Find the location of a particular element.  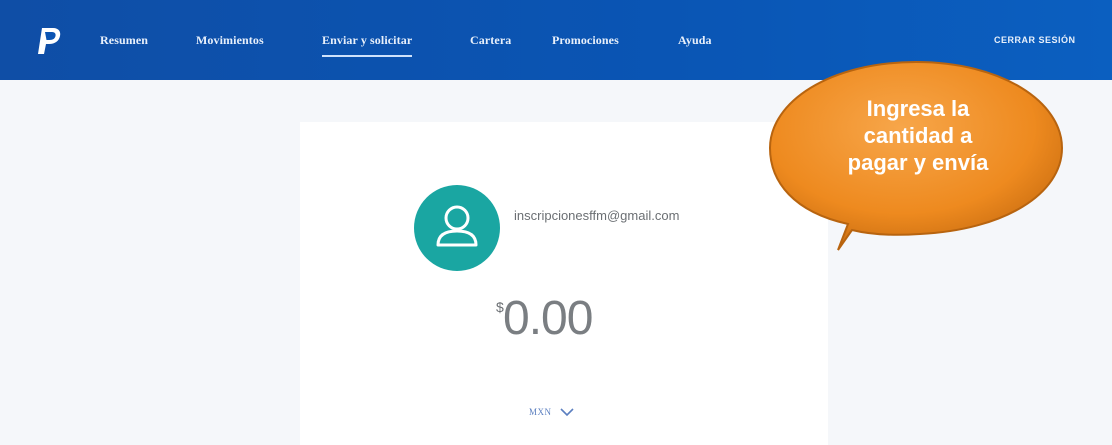

chevron-down-icon is located at coordinates (566, 412).